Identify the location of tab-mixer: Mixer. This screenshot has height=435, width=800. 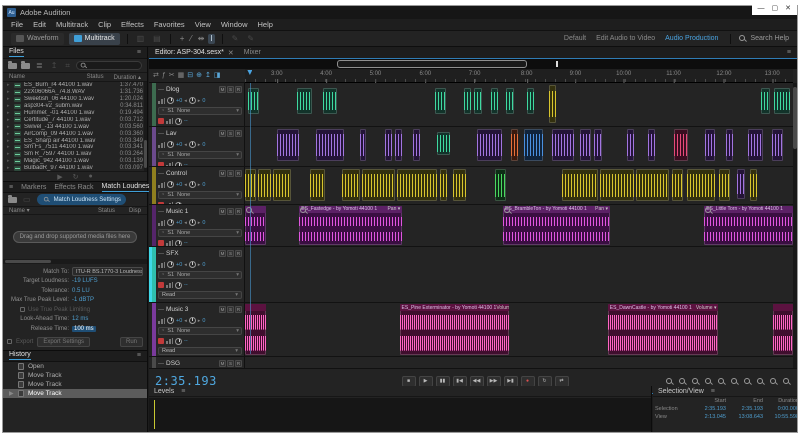
(252, 52).